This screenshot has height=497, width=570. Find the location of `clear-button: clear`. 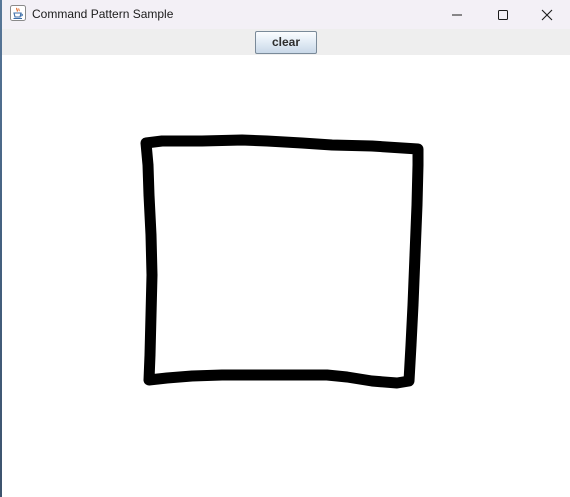

clear-button: clear is located at coordinates (286, 42).